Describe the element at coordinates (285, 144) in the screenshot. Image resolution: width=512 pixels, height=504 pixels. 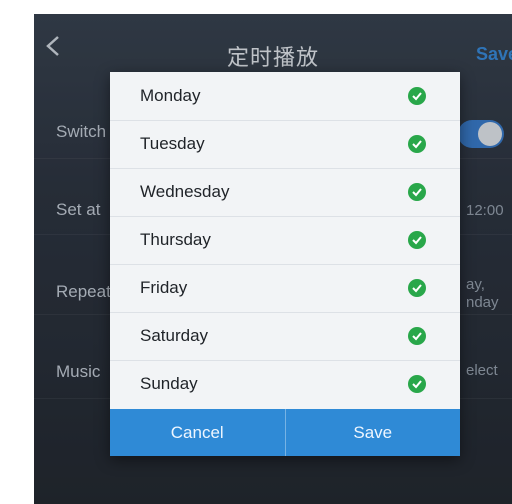
I see `day-row-tuesday: Tuesday` at that location.